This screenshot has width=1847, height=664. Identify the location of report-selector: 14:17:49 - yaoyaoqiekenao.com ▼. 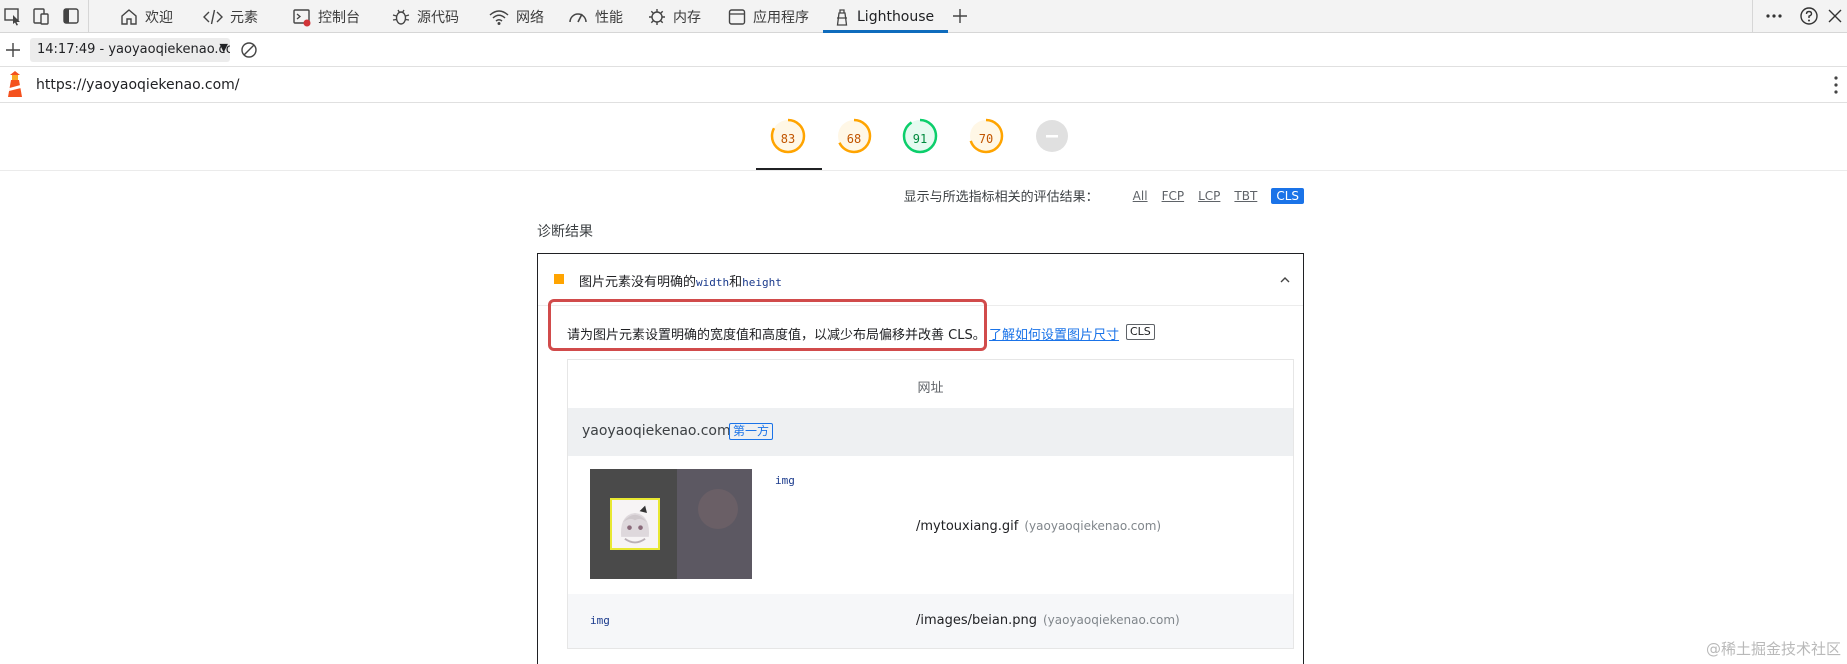
(130, 50).